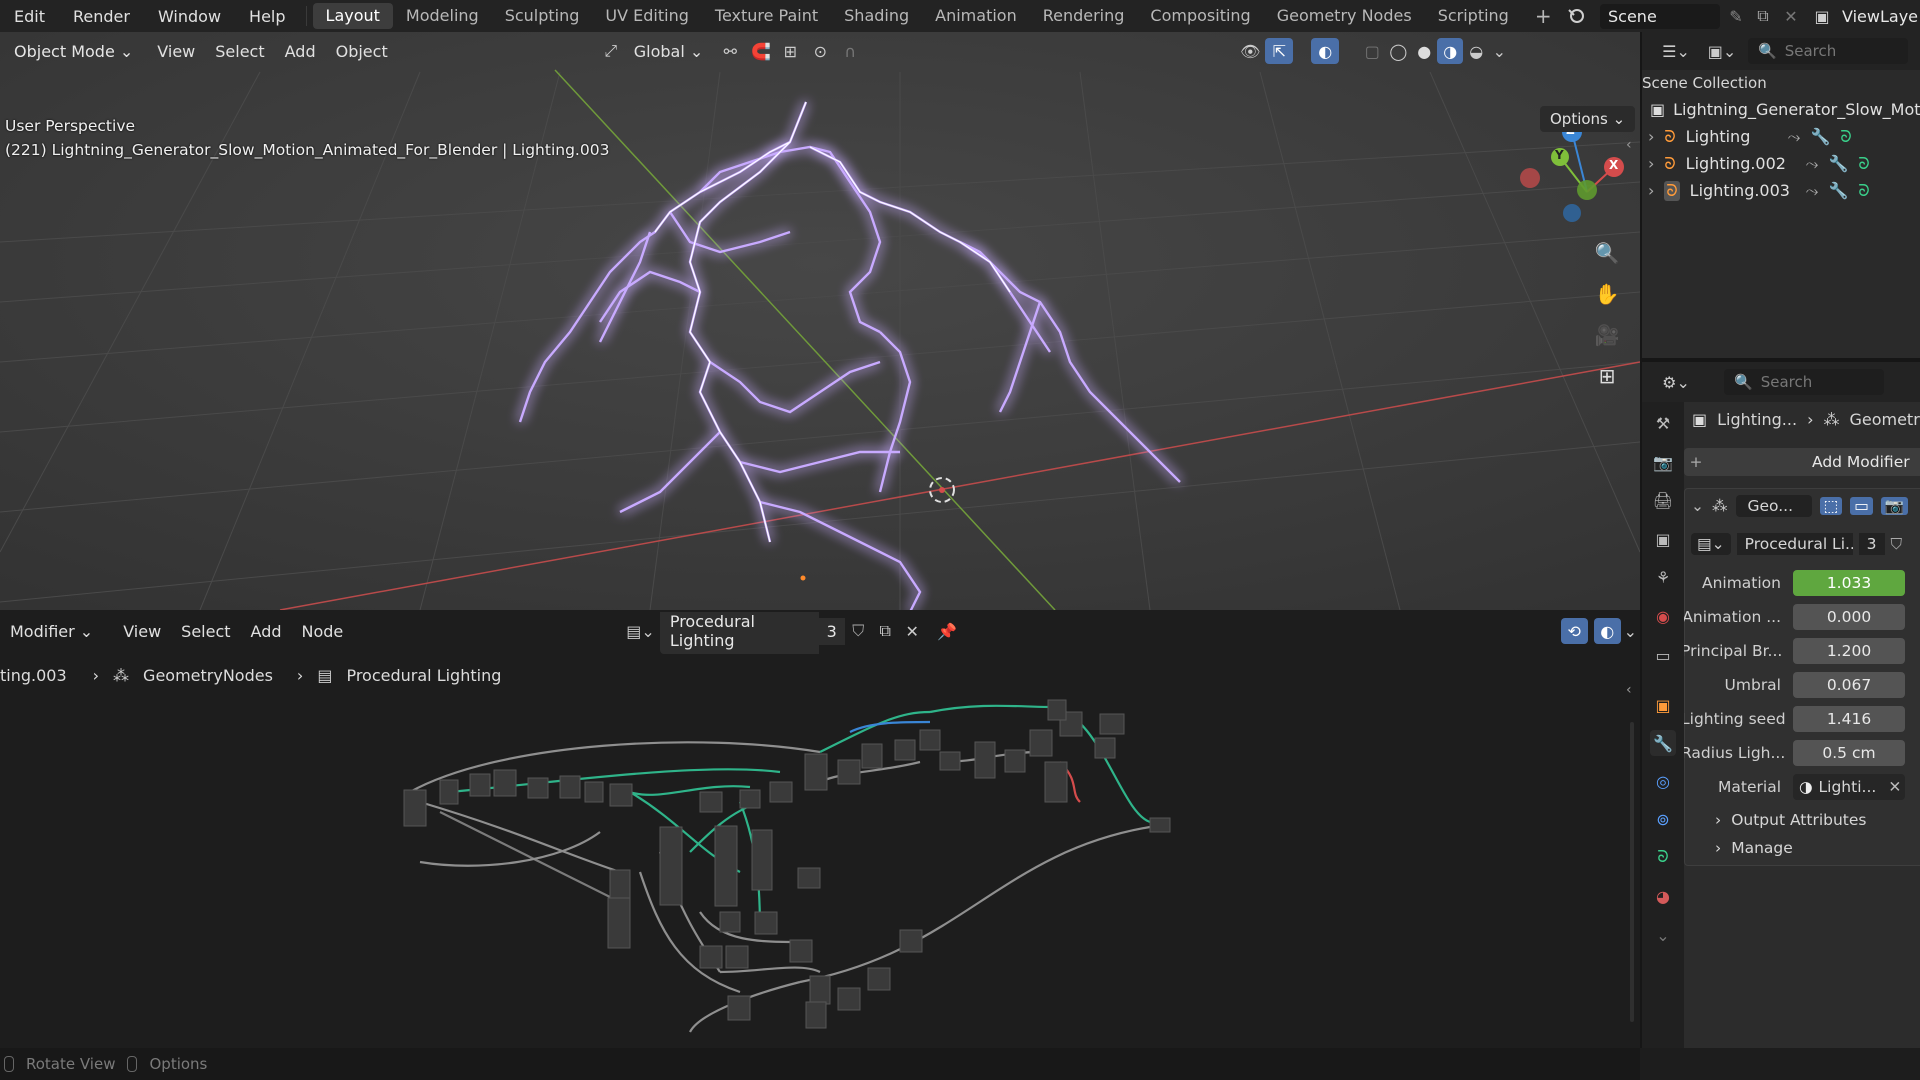 The width and height of the screenshot is (1920, 1080). Describe the element at coordinates (1200, 16) in the screenshot. I see `tab-compositing: Compositing` at that location.